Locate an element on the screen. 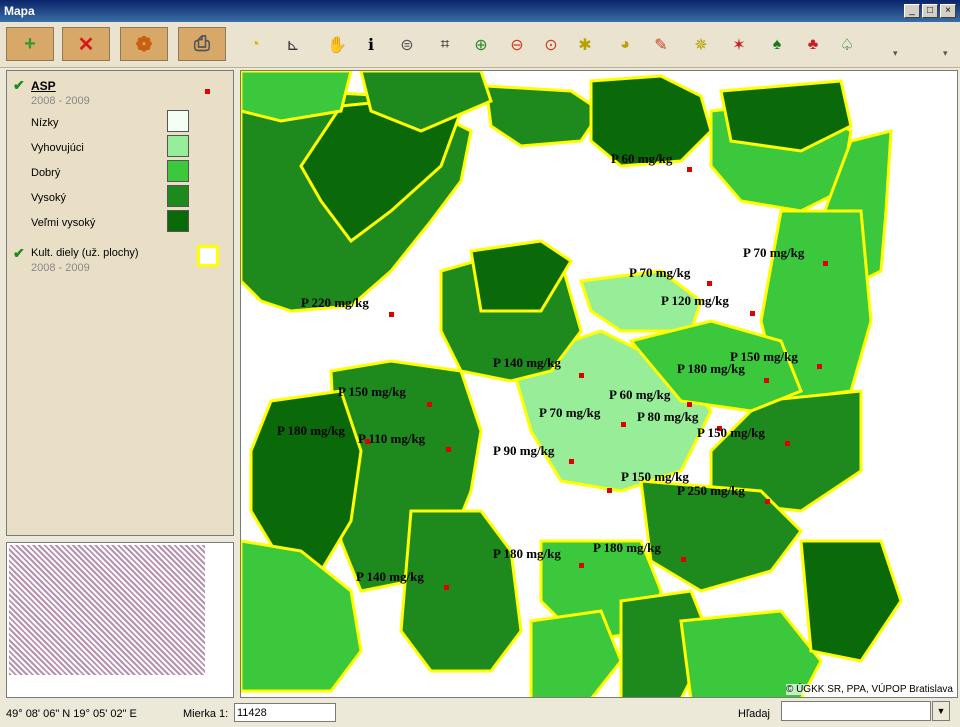 The image size is (960, 727). add-icon: + is located at coordinates (30, 43).